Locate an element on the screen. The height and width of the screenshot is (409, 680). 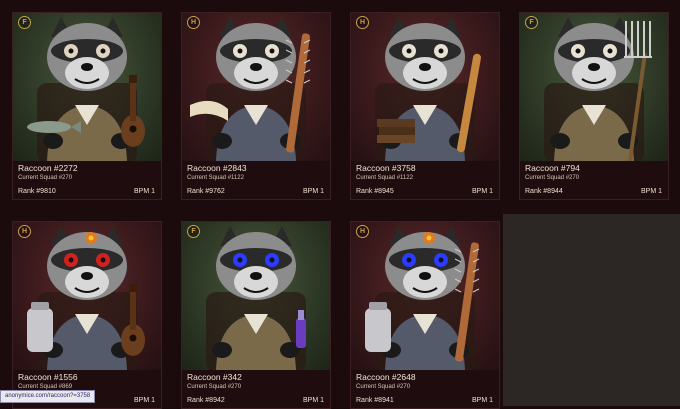
rank-value: Rank #8945 is located at coordinates (375, 191).